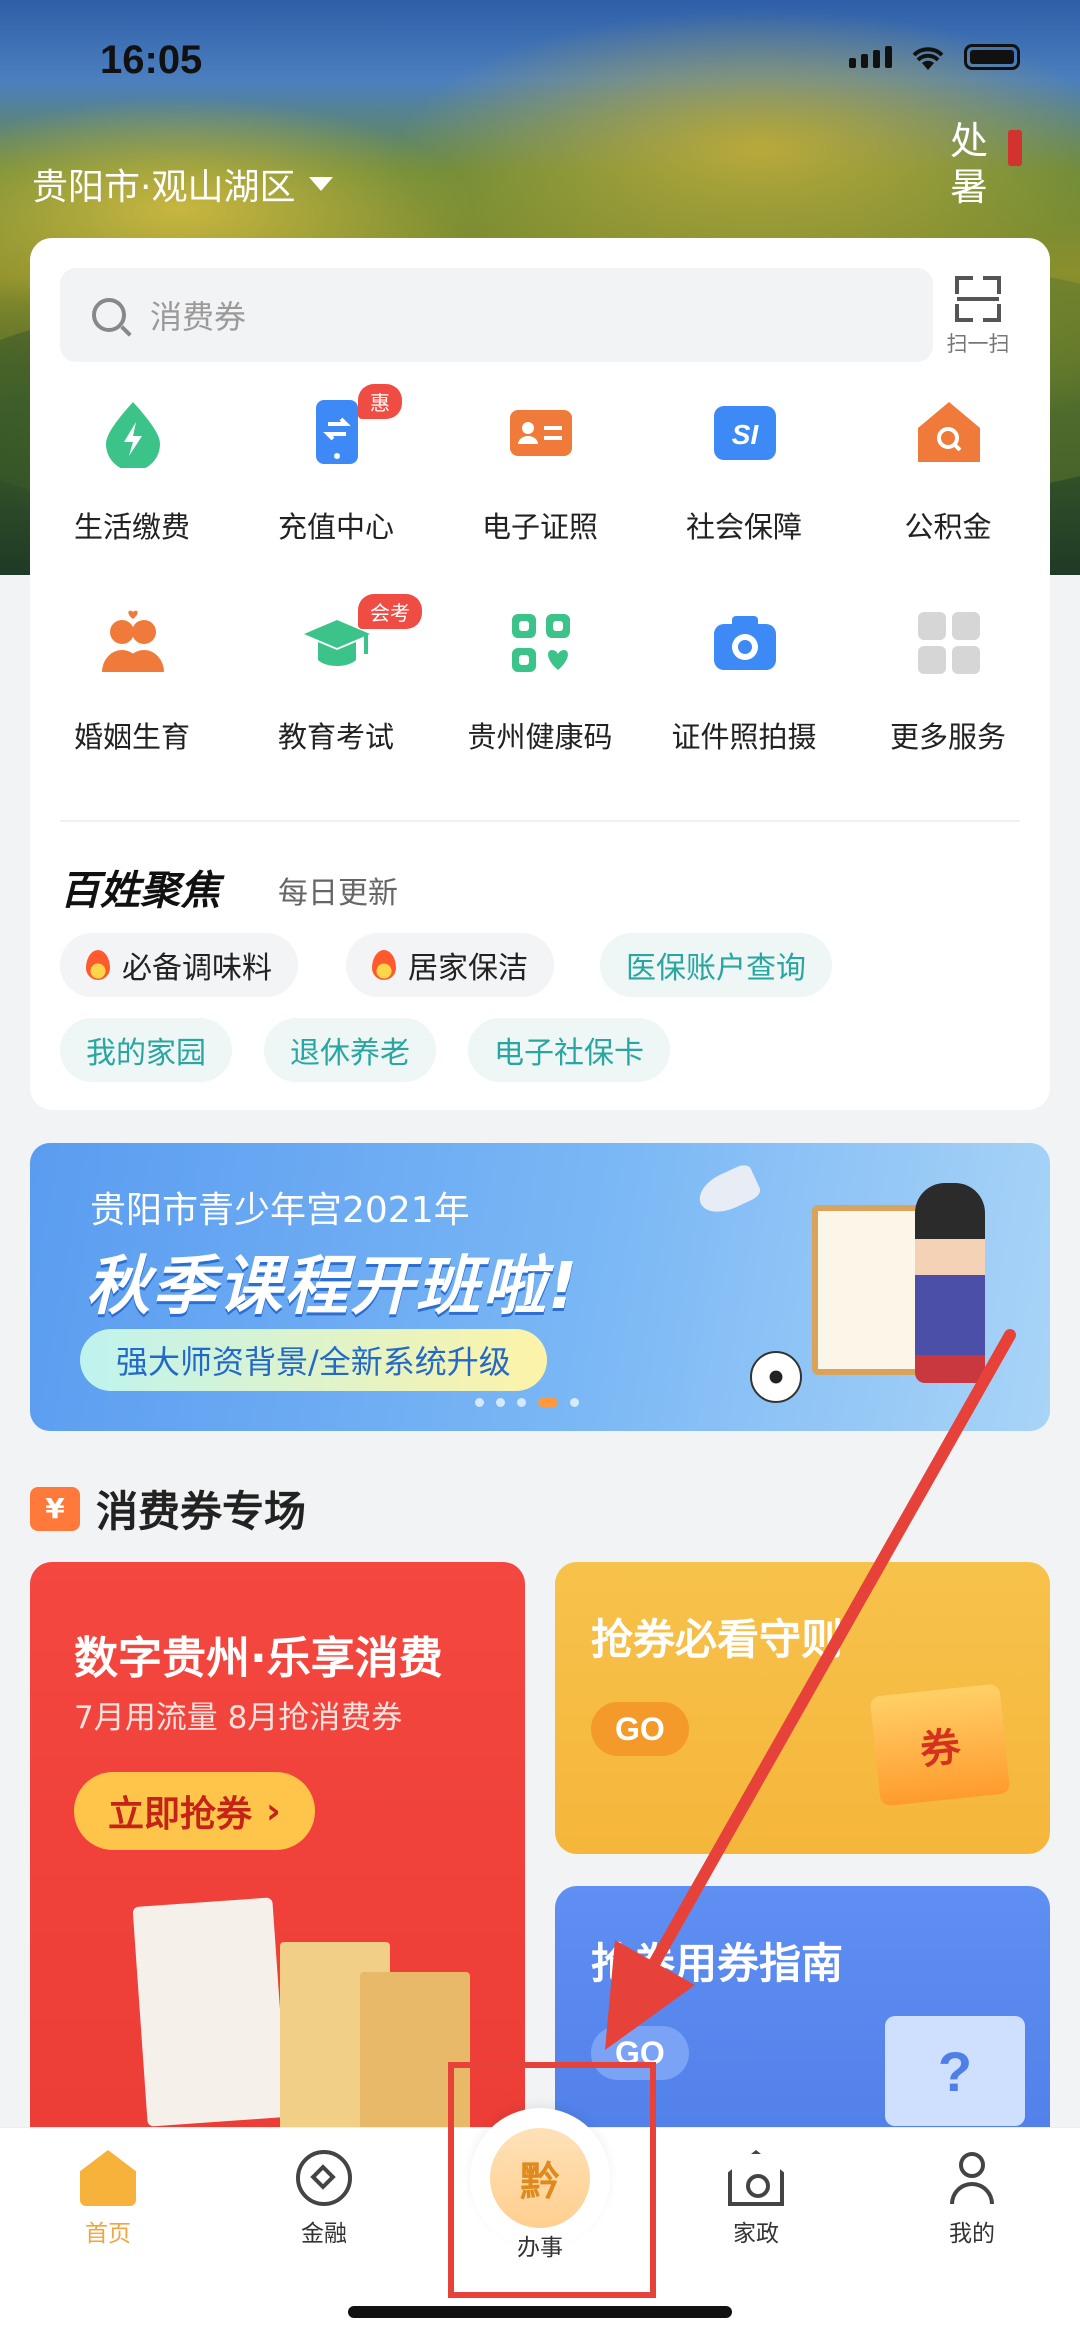 This screenshot has width=1080, height=2338. What do you see at coordinates (540, 2312) in the screenshot?
I see `home-indicator` at bounding box center [540, 2312].